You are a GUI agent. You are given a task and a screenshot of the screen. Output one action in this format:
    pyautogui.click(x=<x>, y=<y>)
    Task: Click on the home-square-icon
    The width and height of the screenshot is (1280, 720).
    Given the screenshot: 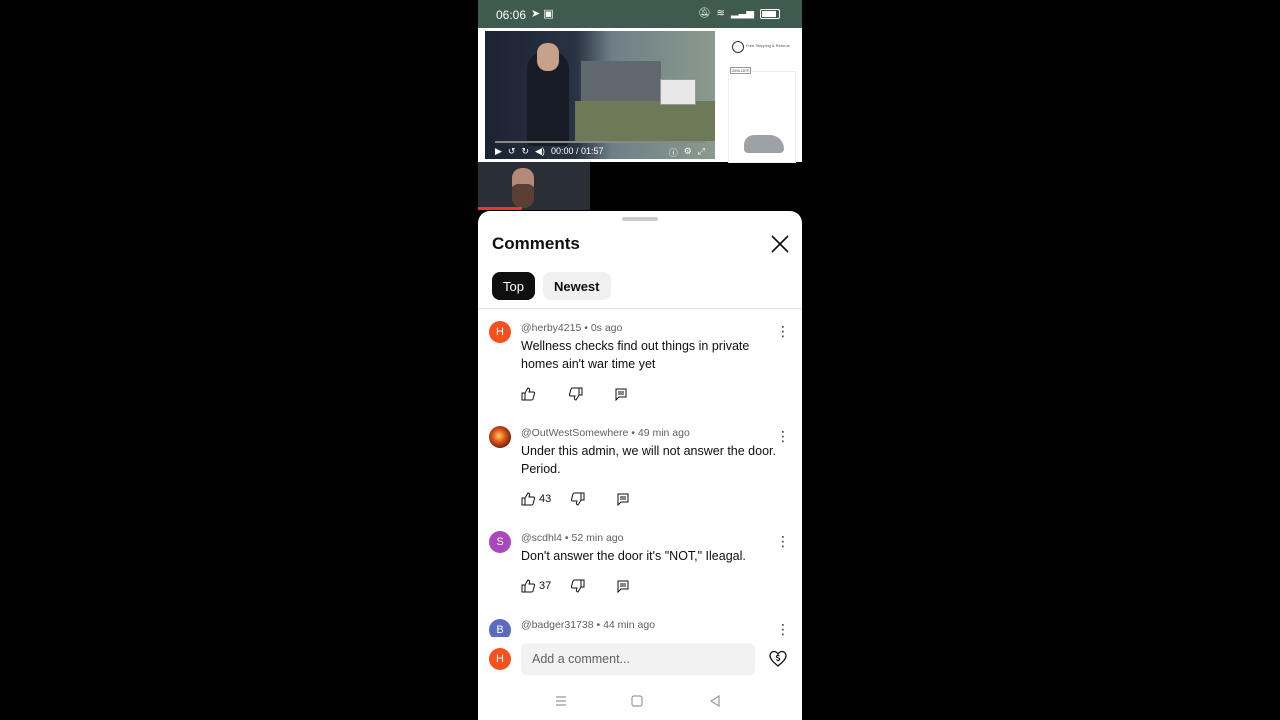 What is the action you would take?
    pyautogui.click(x=637, y=701)
    